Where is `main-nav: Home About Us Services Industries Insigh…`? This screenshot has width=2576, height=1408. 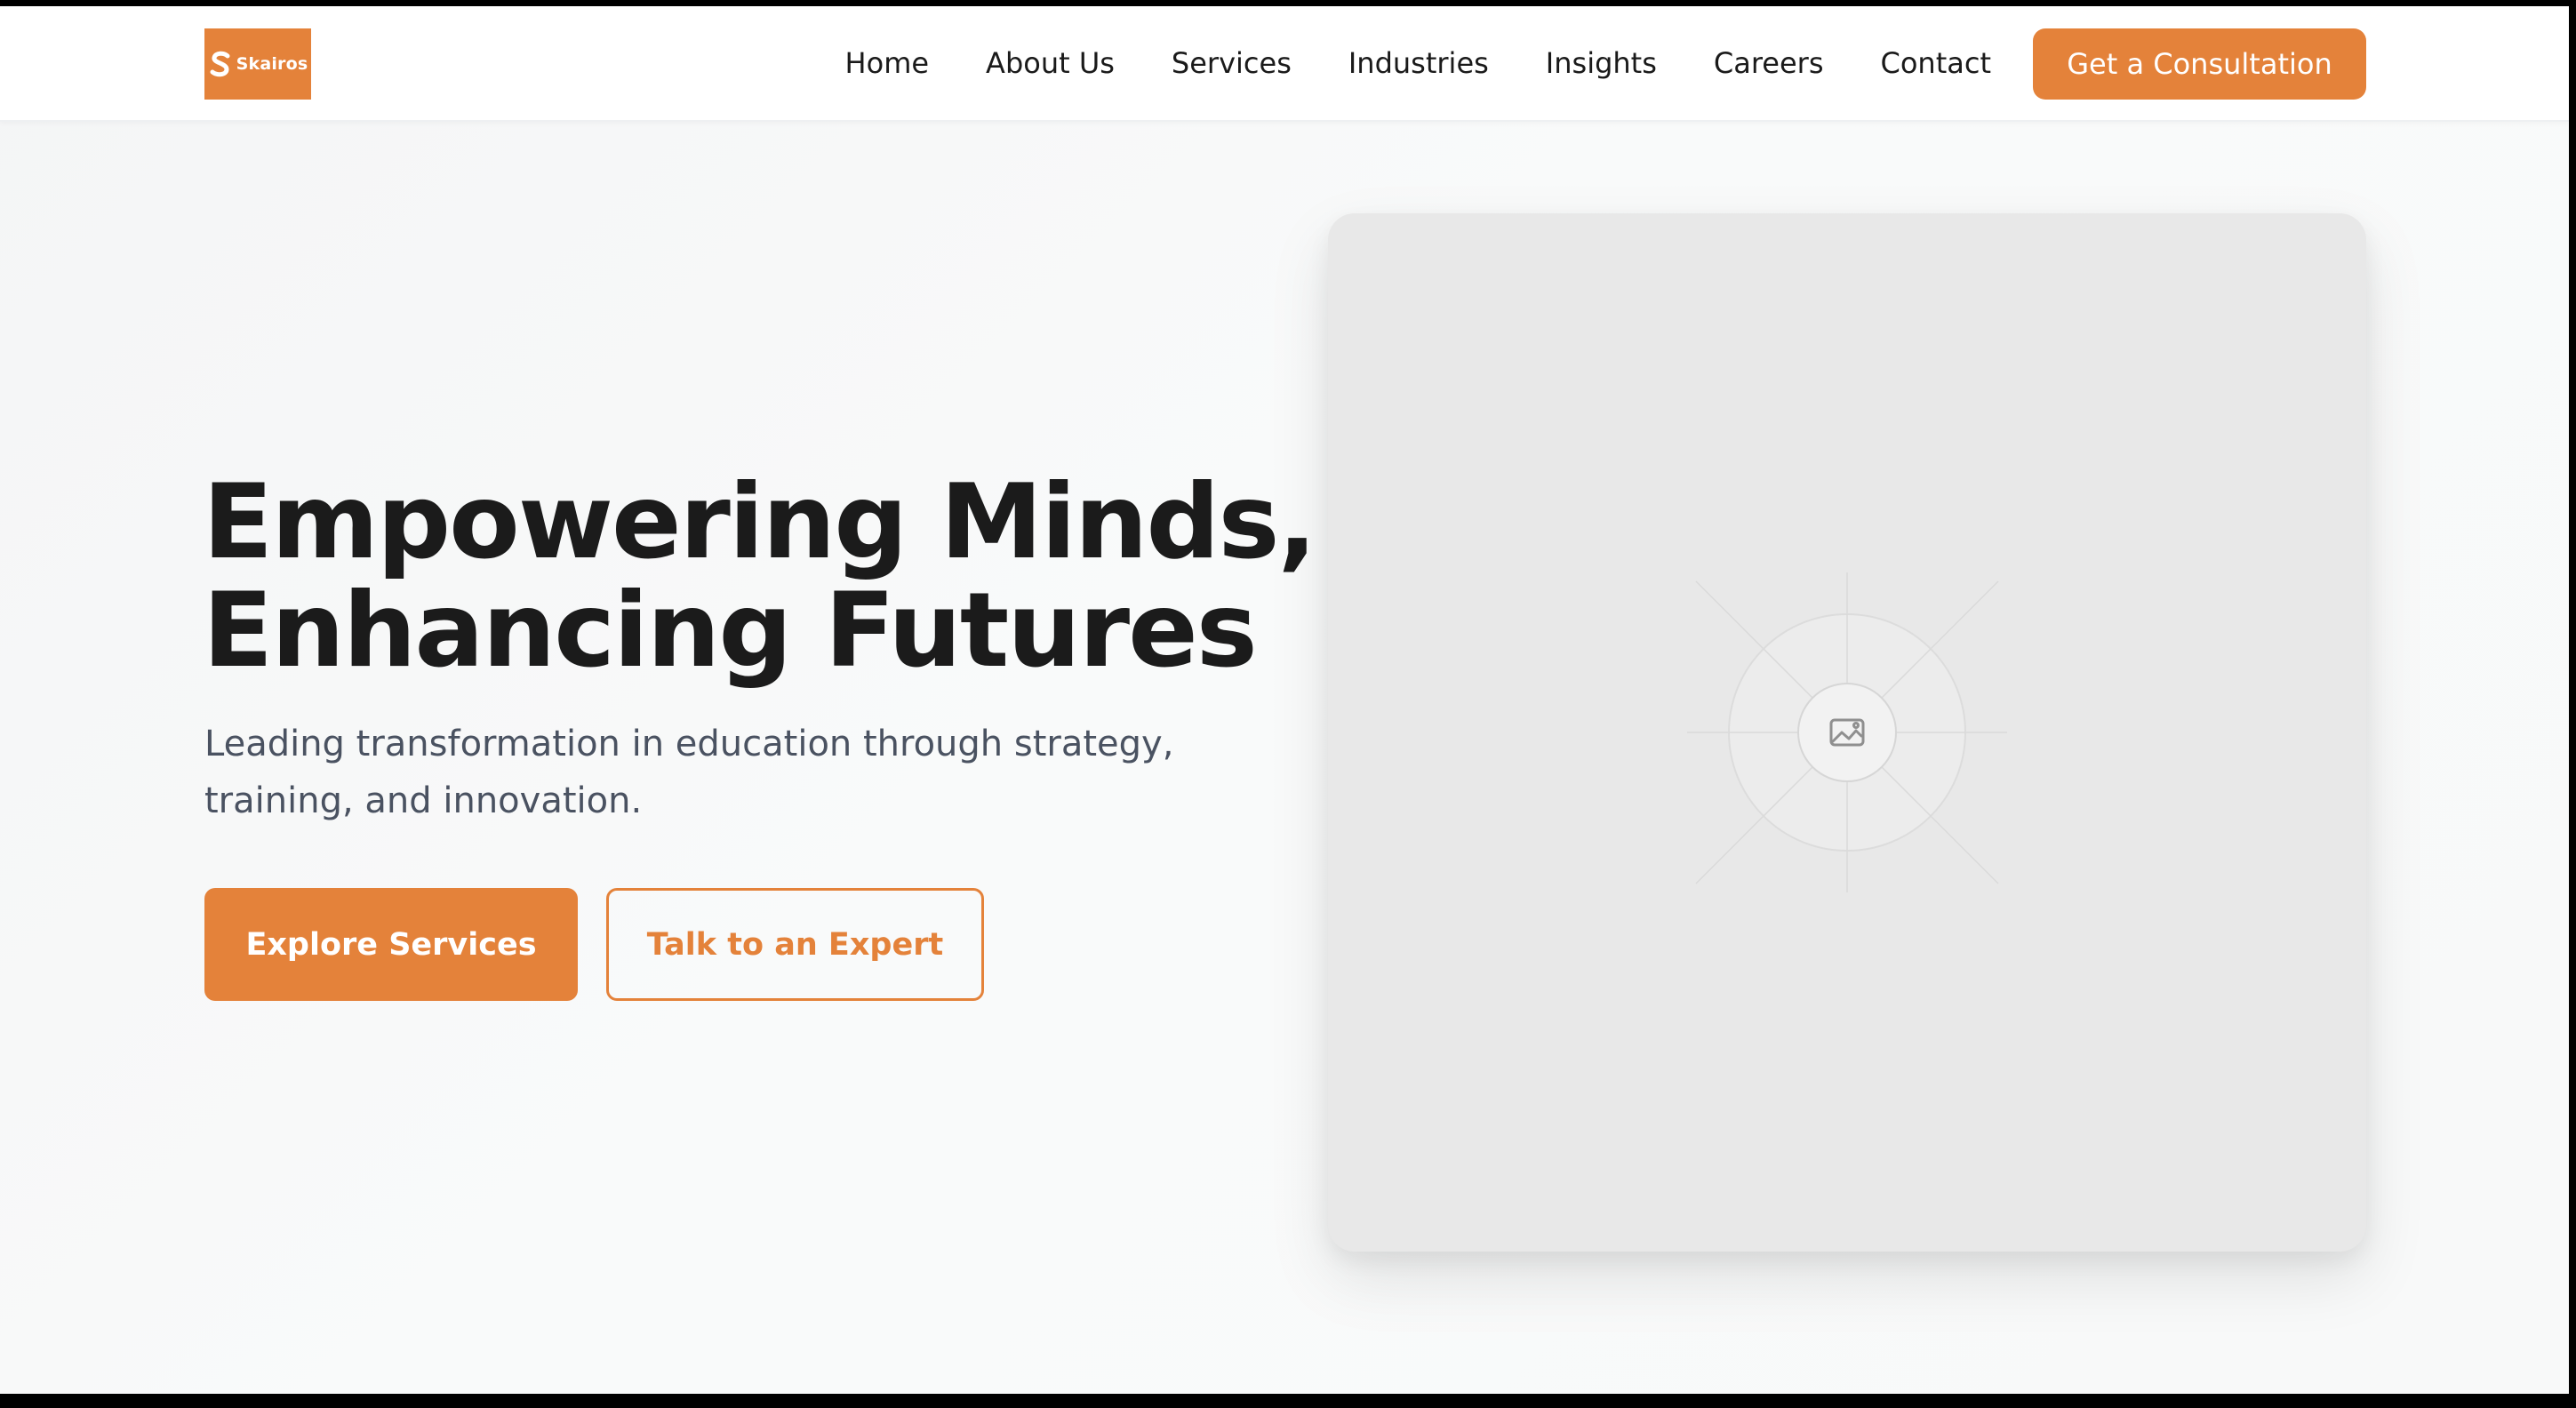 main-nav: Home About Us Services Industries Insigh… is located at coordinates (1395, 63).